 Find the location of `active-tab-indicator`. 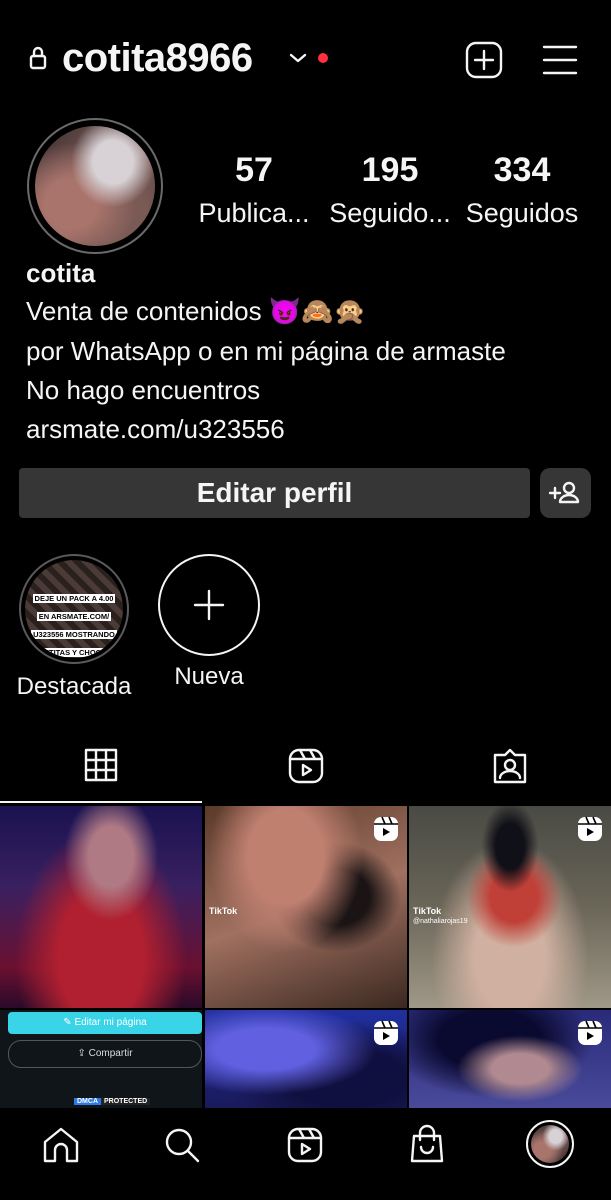

active-tab-indicator is located at coordinates (101, 802).